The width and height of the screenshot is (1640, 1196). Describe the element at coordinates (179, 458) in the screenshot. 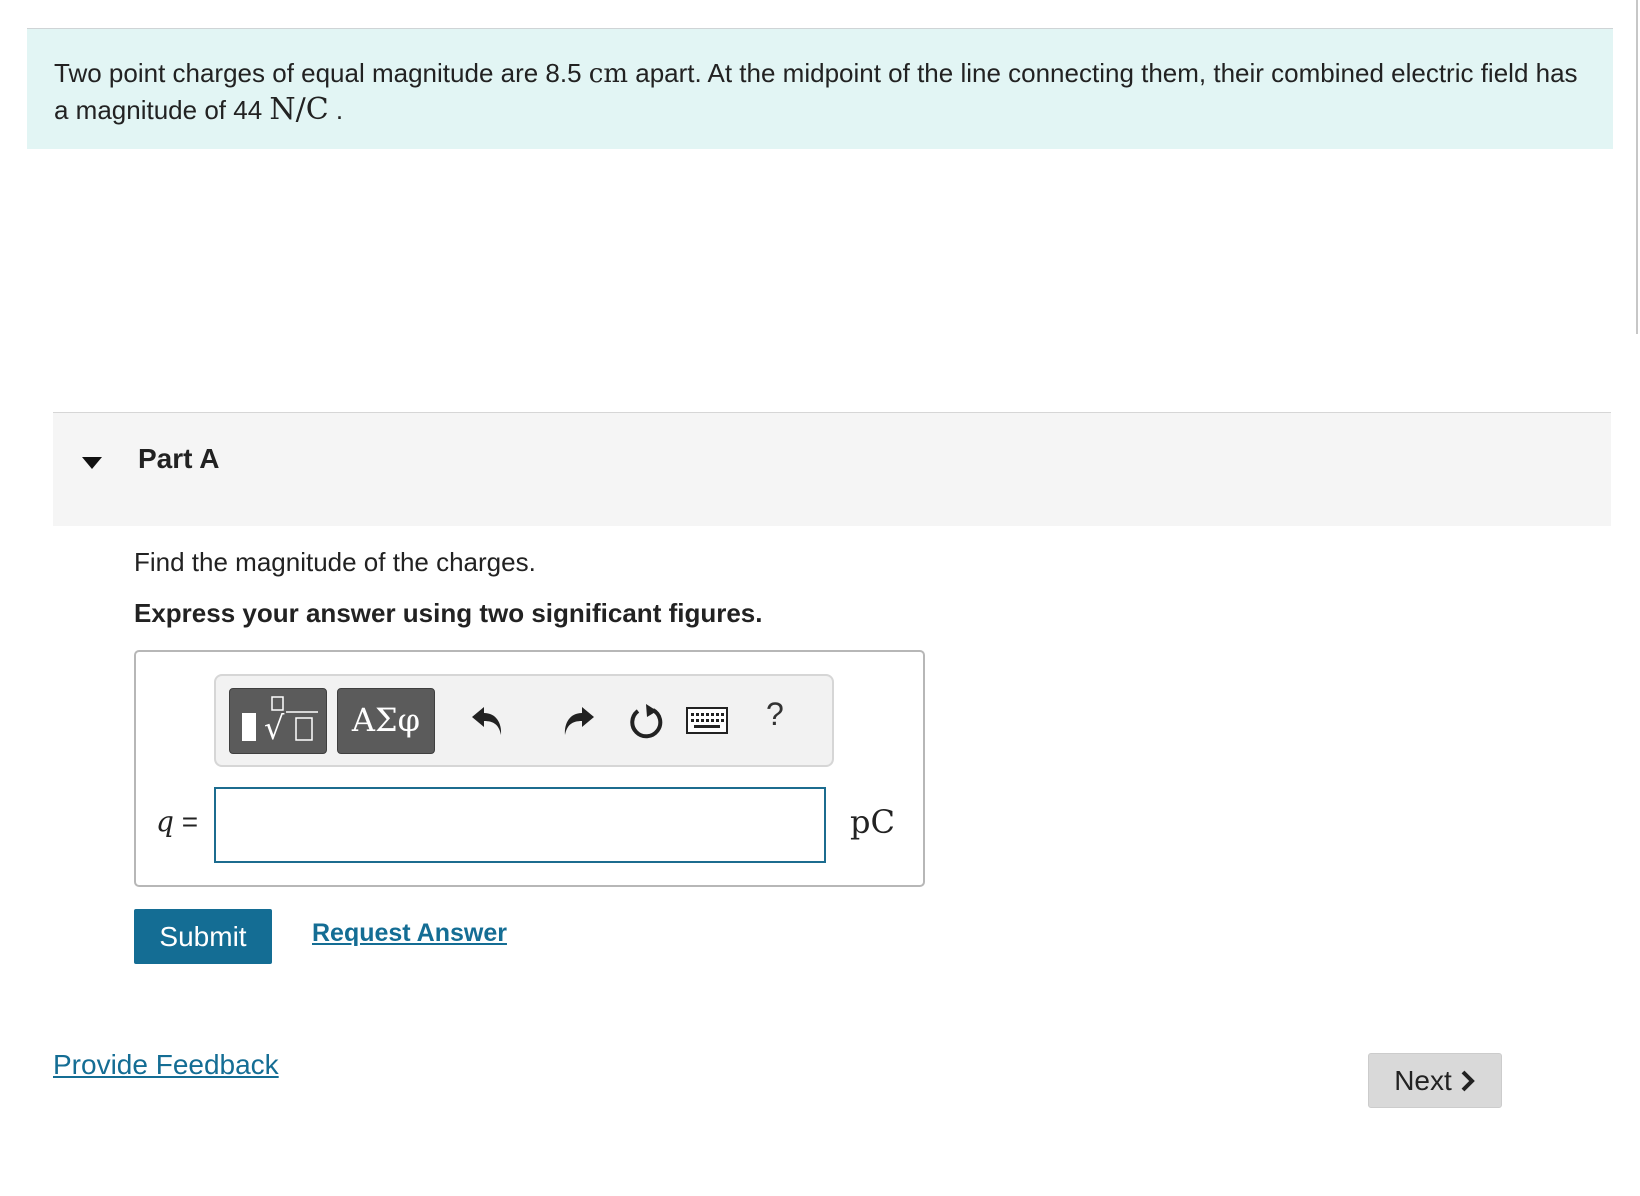

I see `part-title: Part A` at that location.